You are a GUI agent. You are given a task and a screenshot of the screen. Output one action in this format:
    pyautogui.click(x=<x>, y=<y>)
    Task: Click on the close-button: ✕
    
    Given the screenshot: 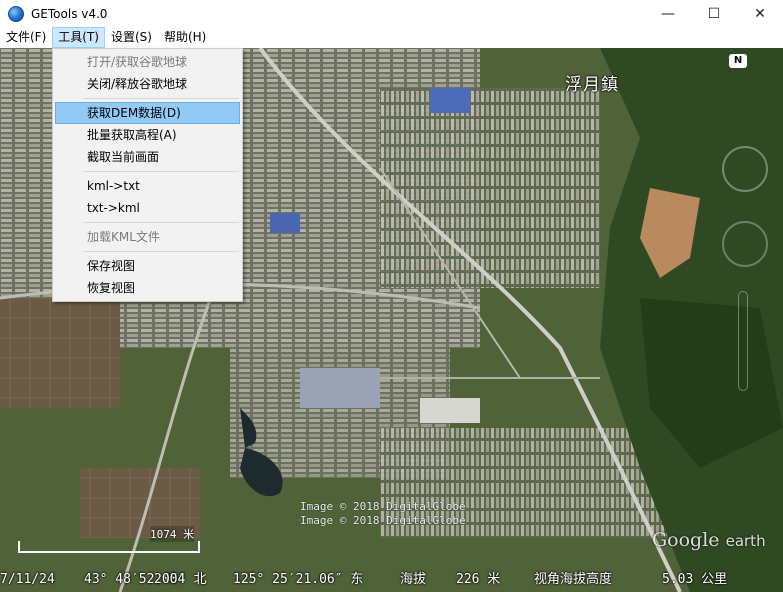 What is the action you would take?
    pyautogui.click(x=760, y=13)
    